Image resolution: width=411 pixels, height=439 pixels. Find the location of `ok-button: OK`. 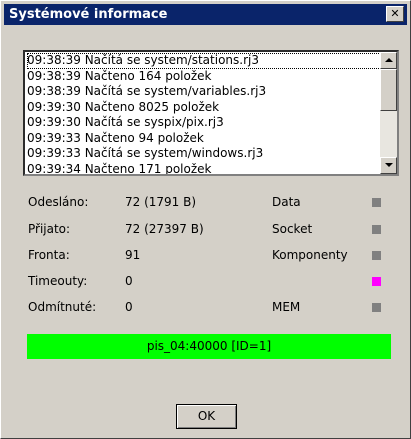

ok-button: OK is located at coordinates (206, 416).